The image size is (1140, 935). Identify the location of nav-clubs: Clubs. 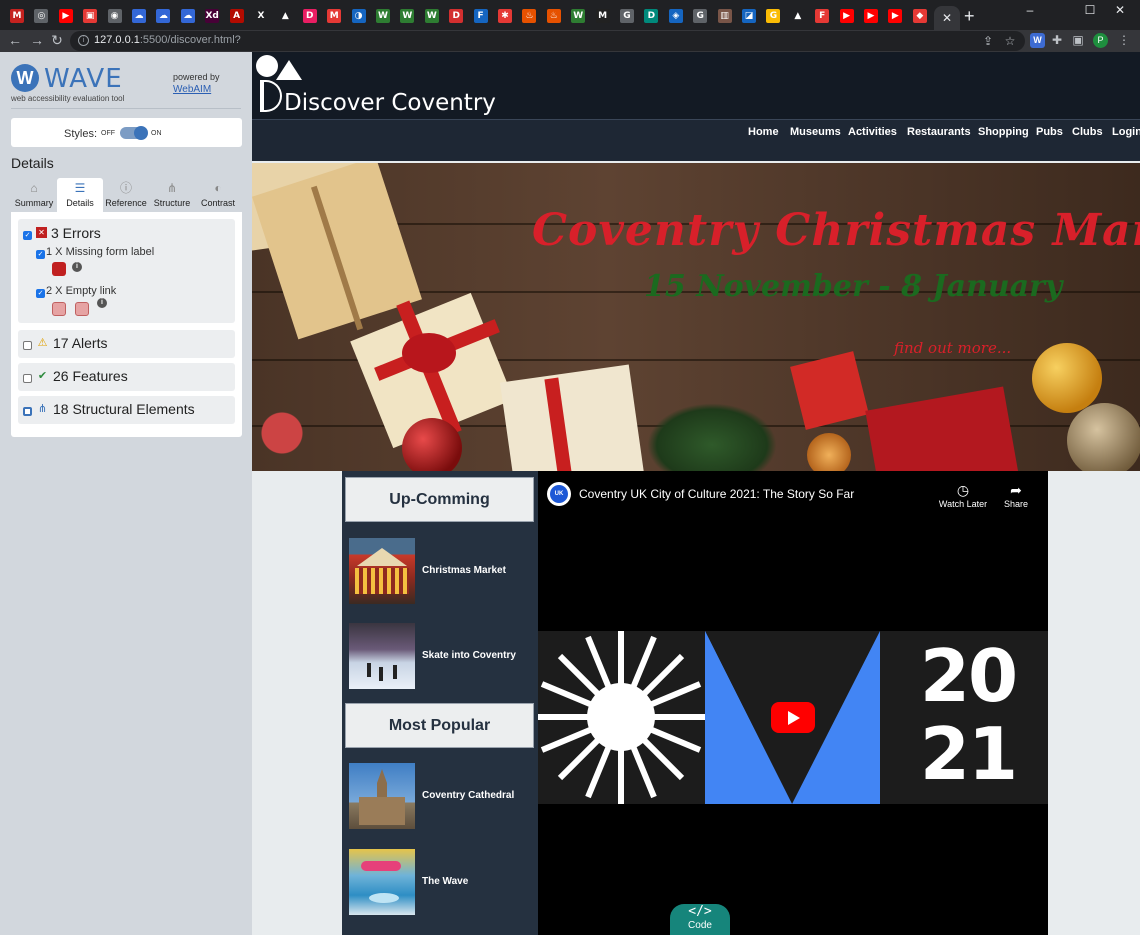
(1087, 132).